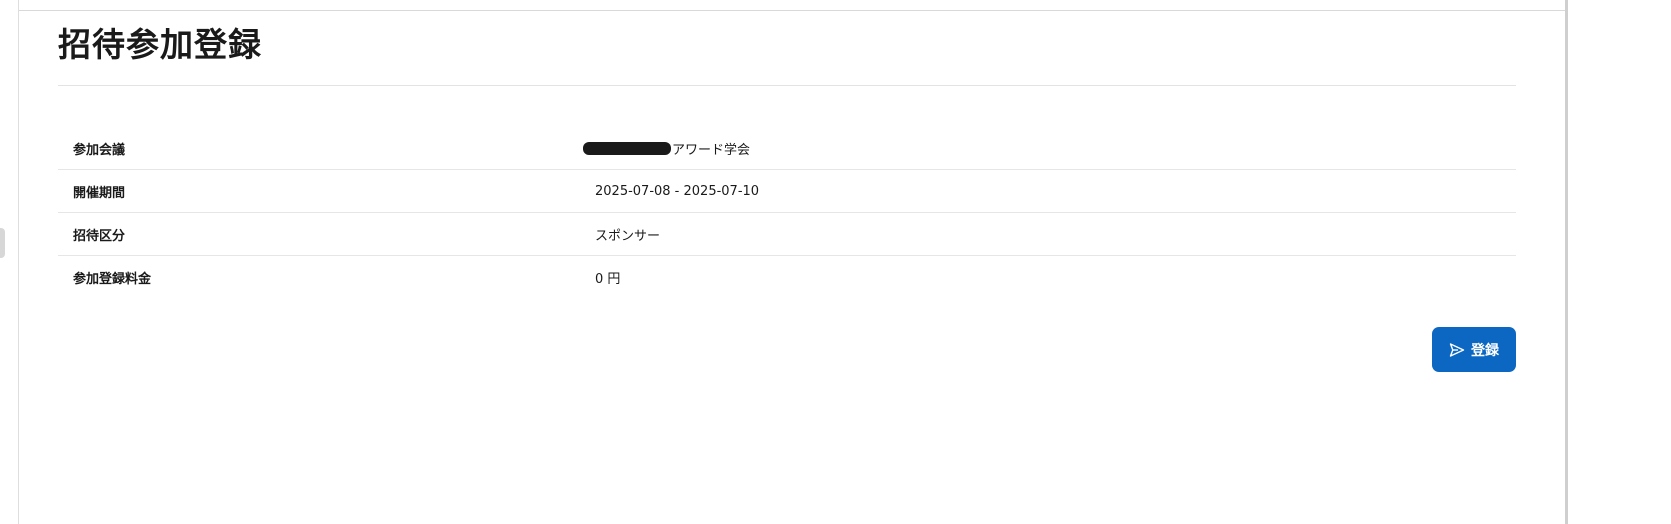  I want to click on page-title: 招待参加登録, so click(160, 44).